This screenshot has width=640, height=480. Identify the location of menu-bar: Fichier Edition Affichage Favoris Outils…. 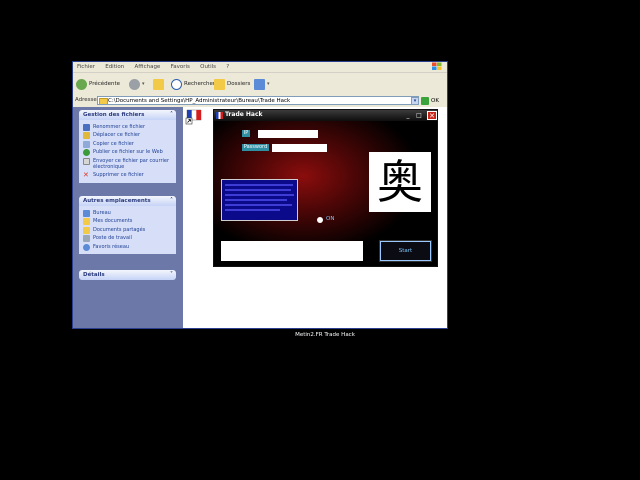
(260, 67).